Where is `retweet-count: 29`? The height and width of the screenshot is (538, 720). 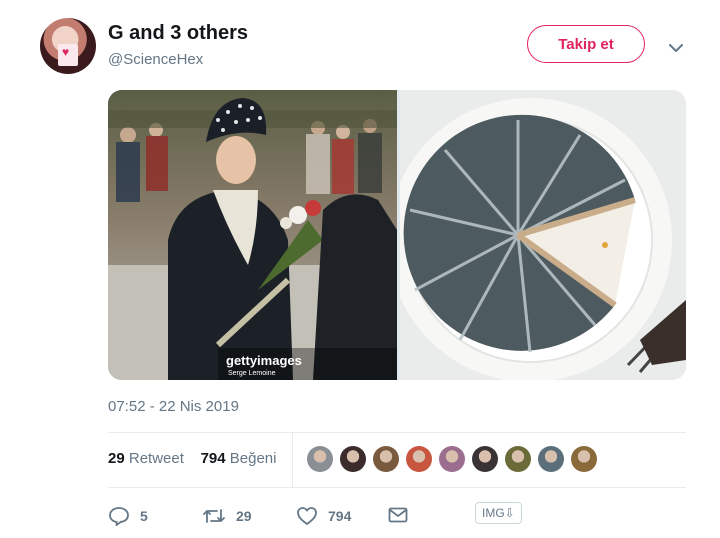 retweet-count: 29 is located at coordinates (244, 516).